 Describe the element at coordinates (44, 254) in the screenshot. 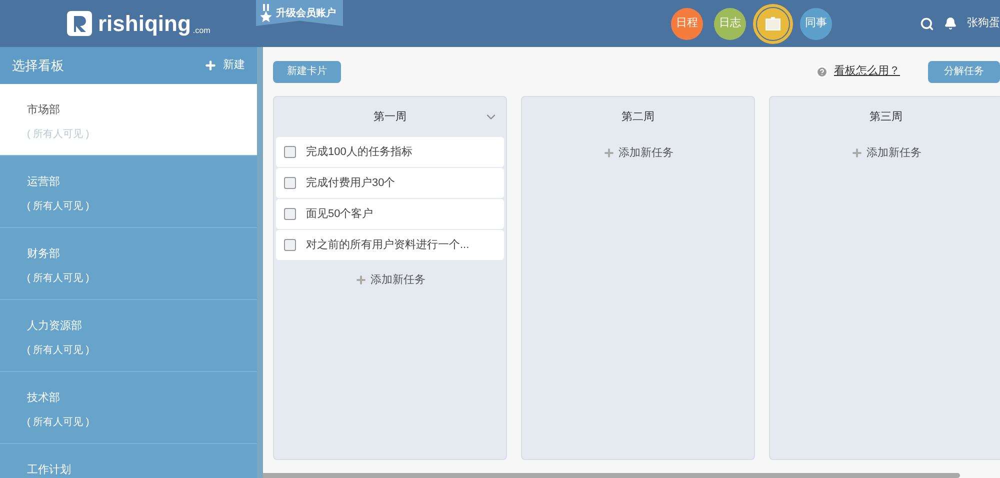

I see `board-name: 财务部` at that location.